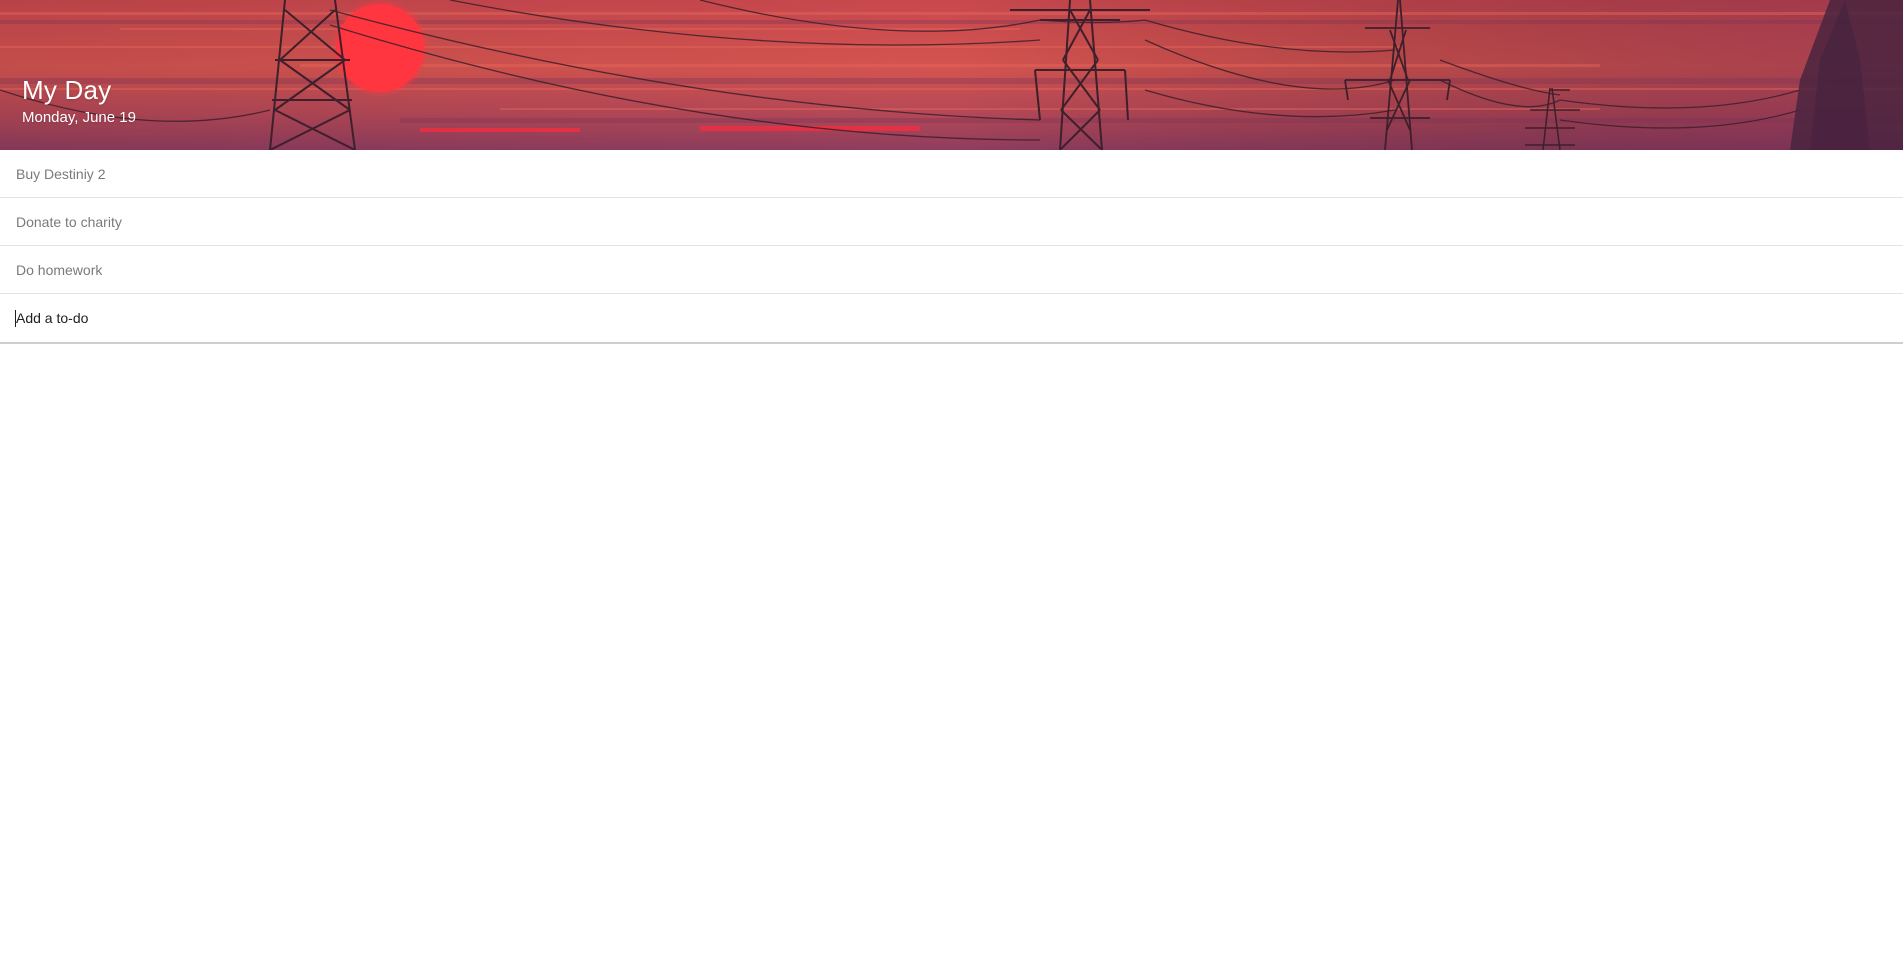  Describe the element at coordinates (61, 173) in the screenshot. I see `todo-item-label: Buy Destiniy 2` at that location.